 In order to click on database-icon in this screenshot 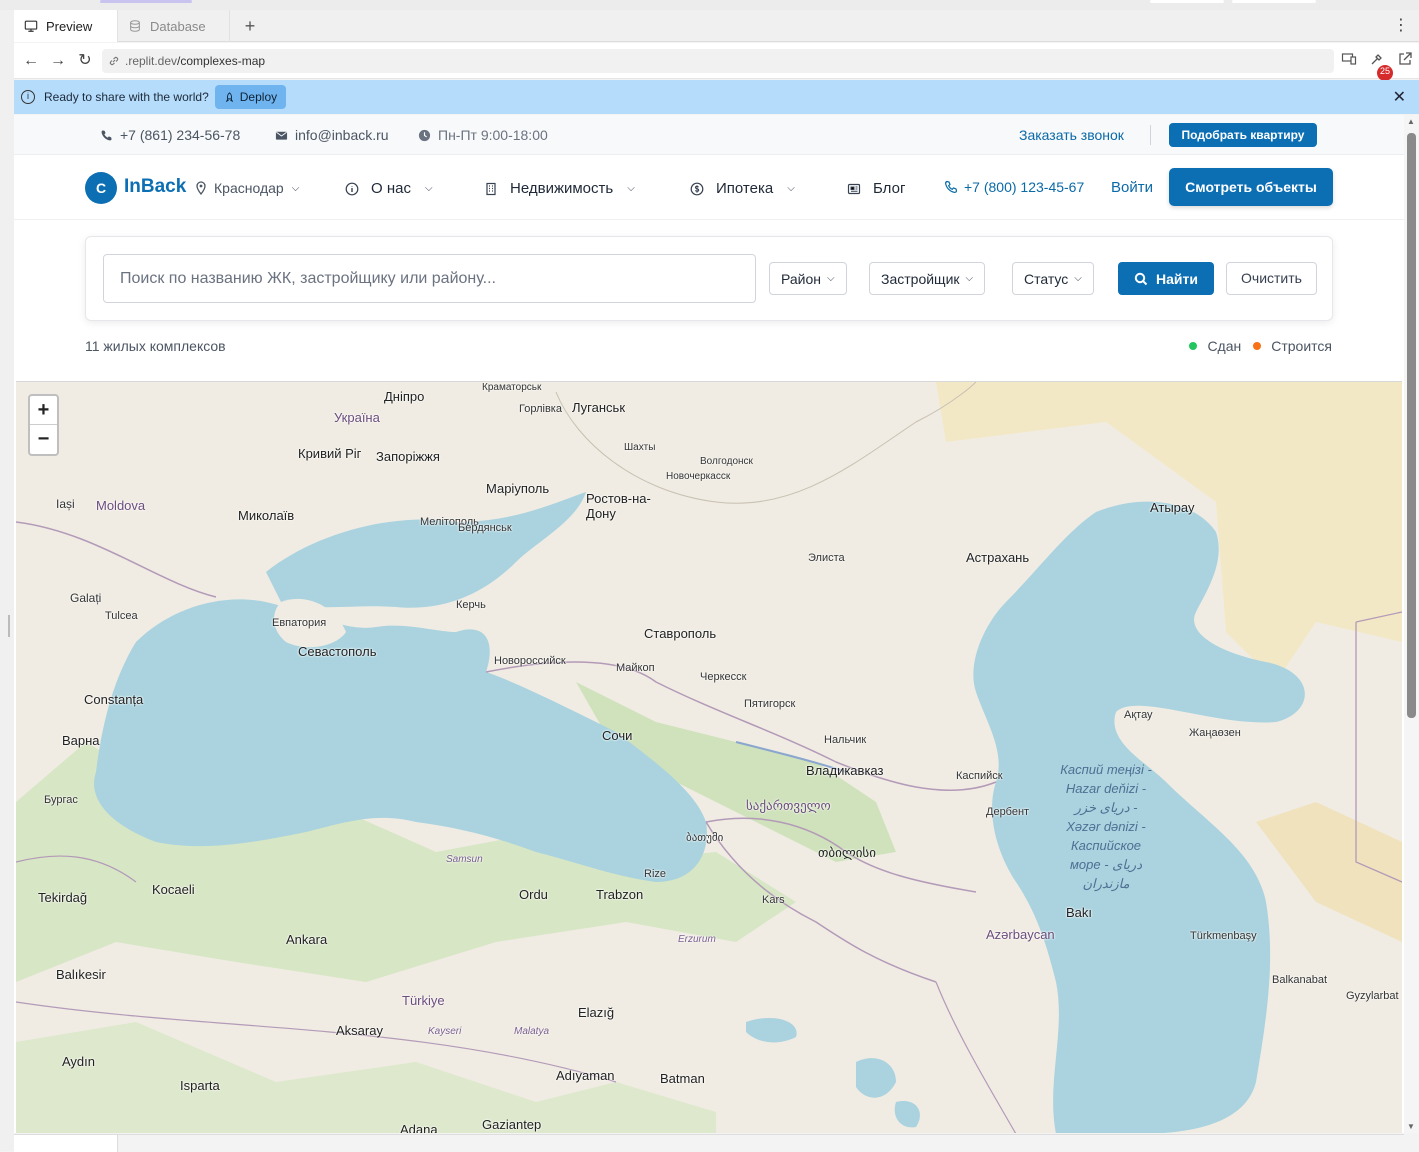, I will do `click(135, 26)`.